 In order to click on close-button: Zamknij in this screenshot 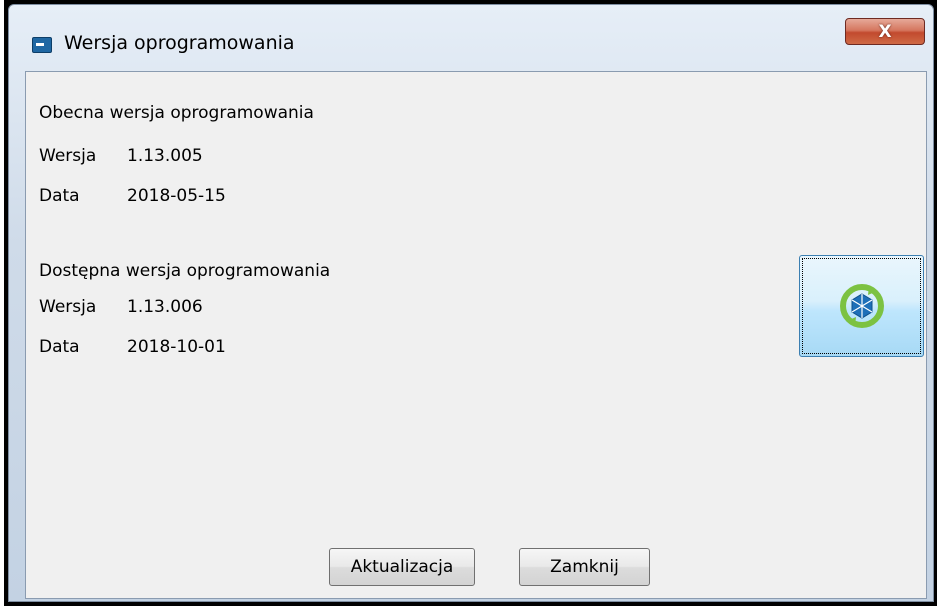, I will do `click(584, 567)`.